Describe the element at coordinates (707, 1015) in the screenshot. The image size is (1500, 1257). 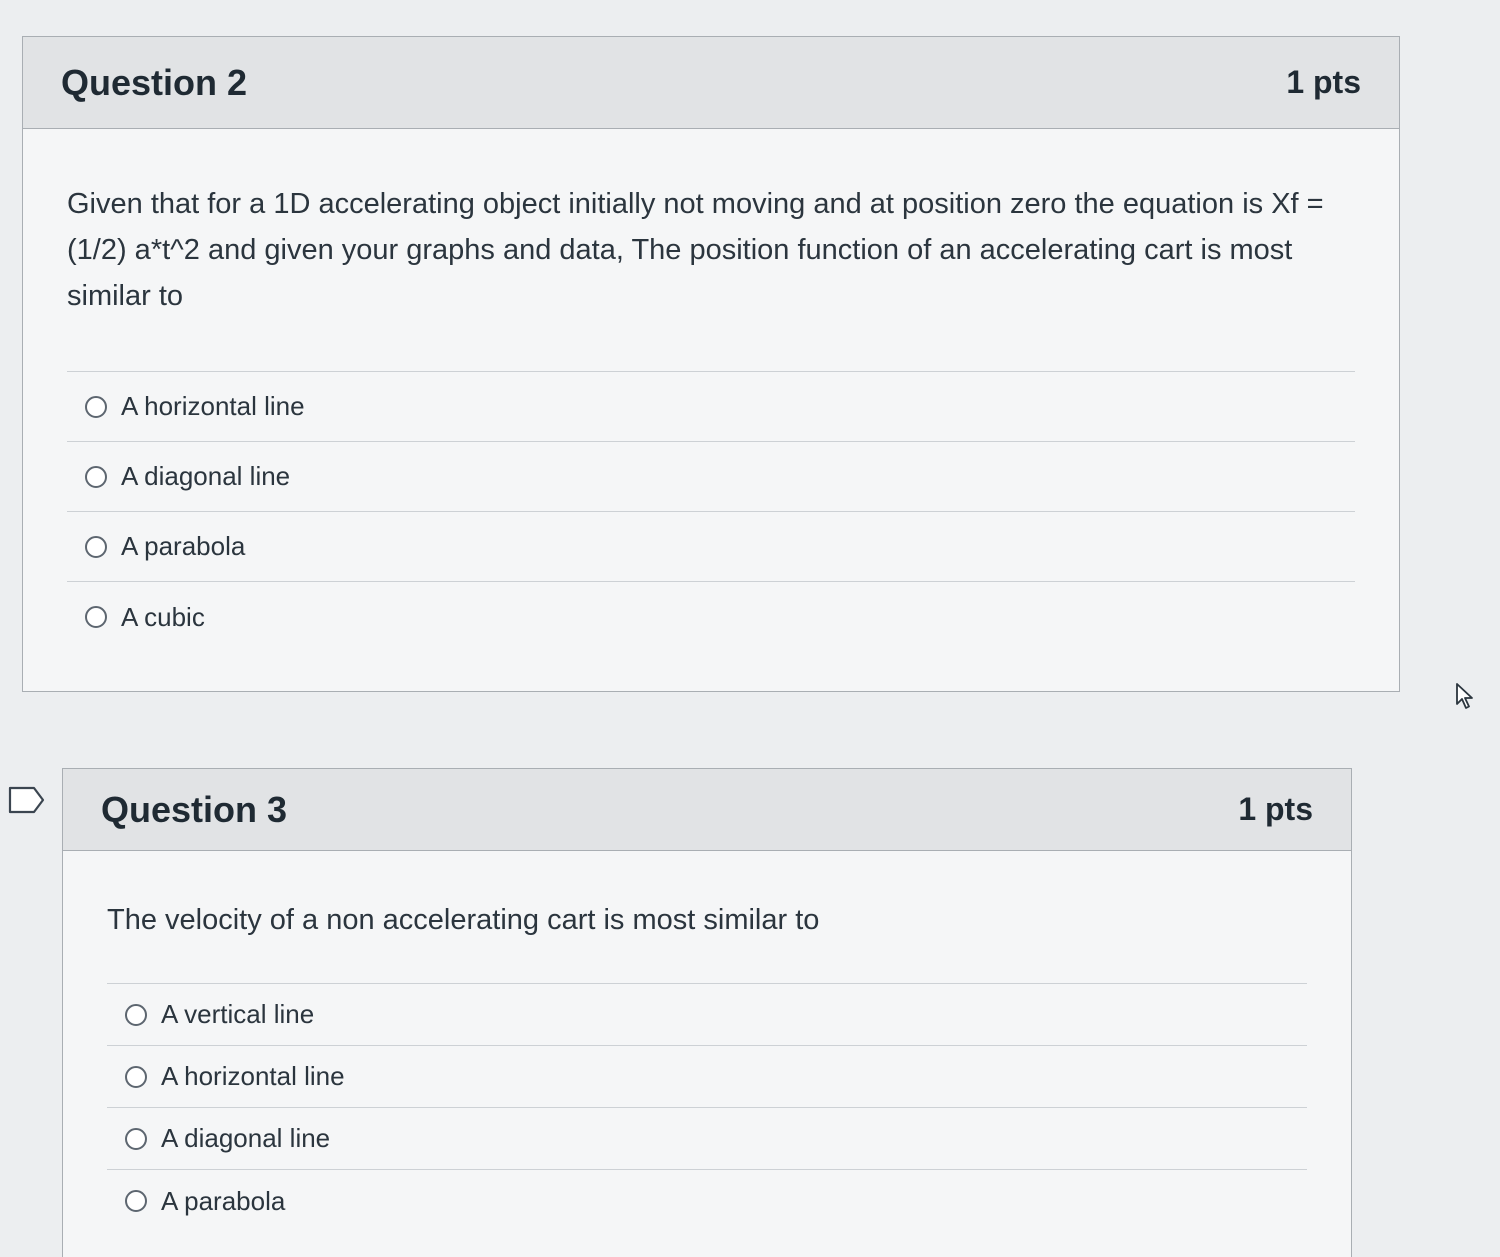
I see `answer-option: A vertical line` at that location.